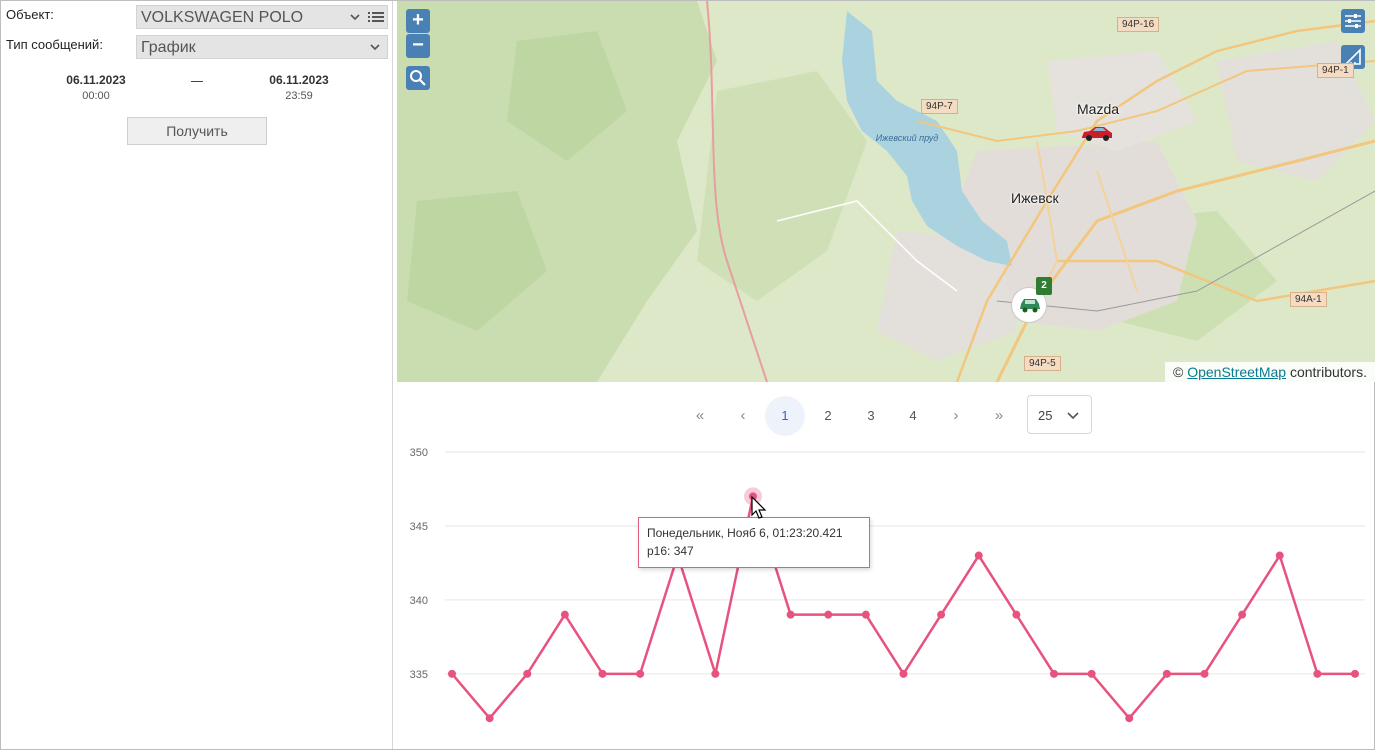 The width and height of the screenshot is (1375, 750). I want to click on lake-label: Ижевский пруд, so click(907, 138).